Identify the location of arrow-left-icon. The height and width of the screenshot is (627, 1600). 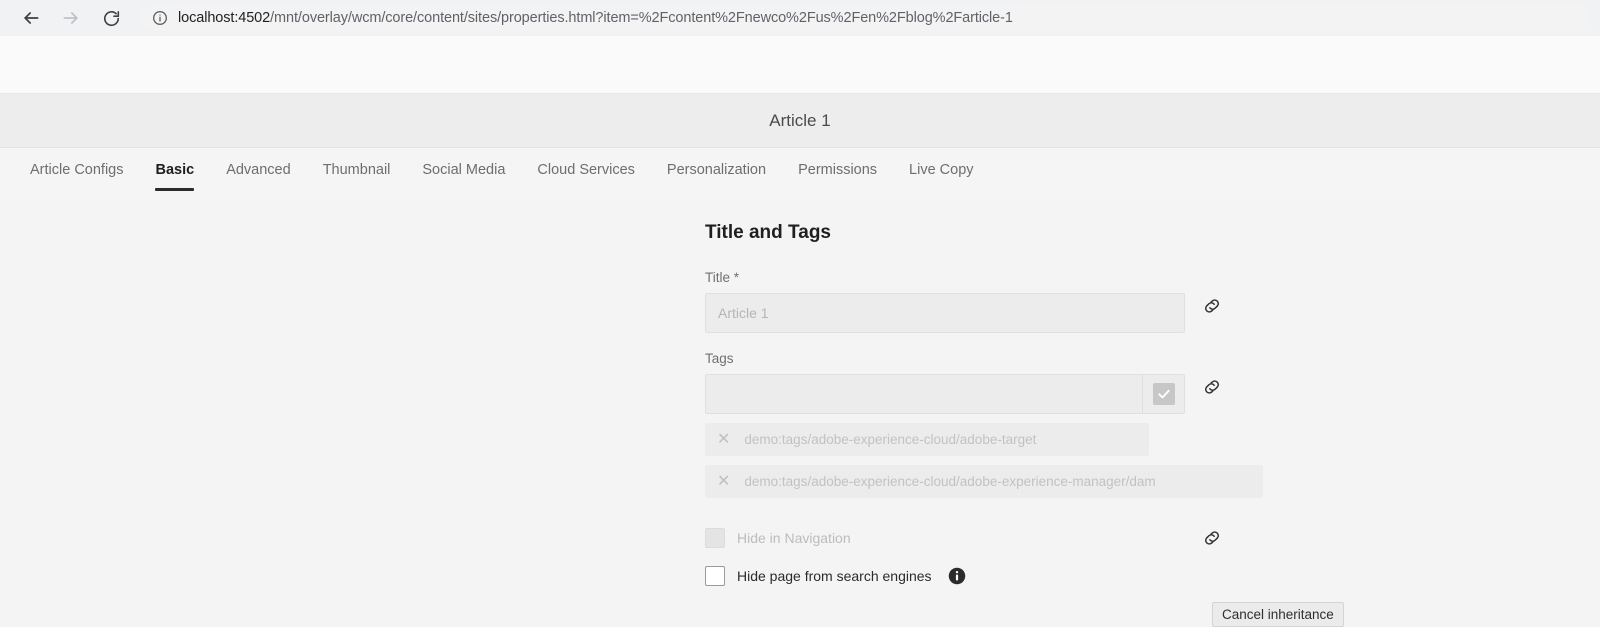
(31, 18).